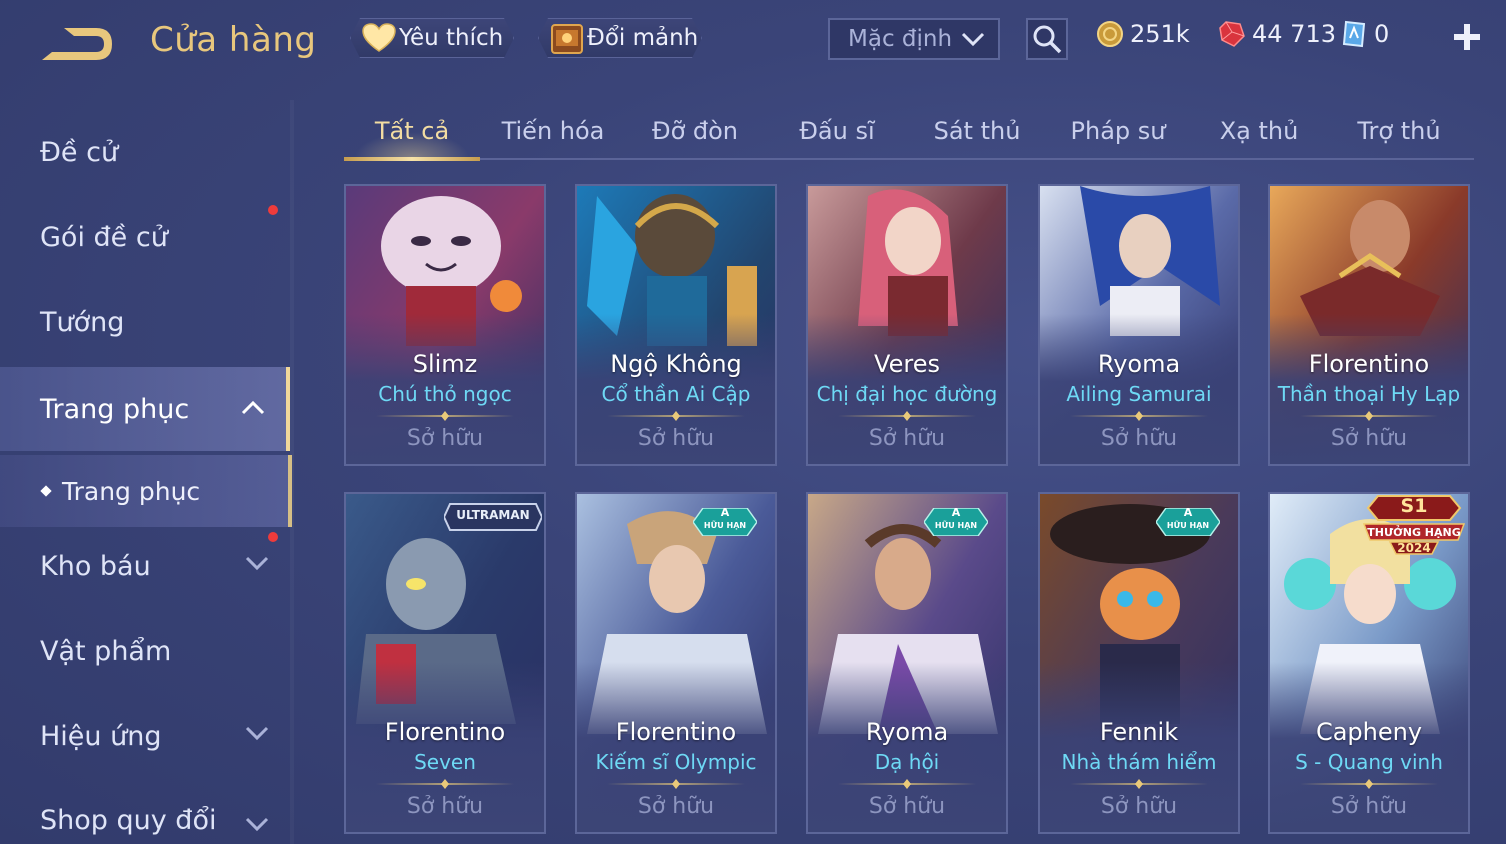 The image size is (1506, 844). What do you see at coordinates (1369, 325) in the screenshot?
I see `skin-card: Florentino Thần thoại Hy Lạp Sở hữu` at bounding box center [1369, 325].